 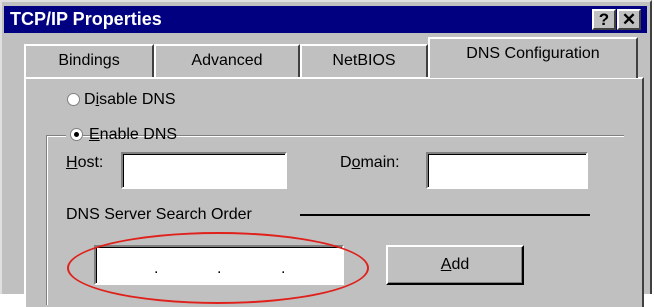 What do you see at coordinates (94, 134) in the screenshot?
I see `enable-dns-mnemonic: E` at bounding box center [94, 134].